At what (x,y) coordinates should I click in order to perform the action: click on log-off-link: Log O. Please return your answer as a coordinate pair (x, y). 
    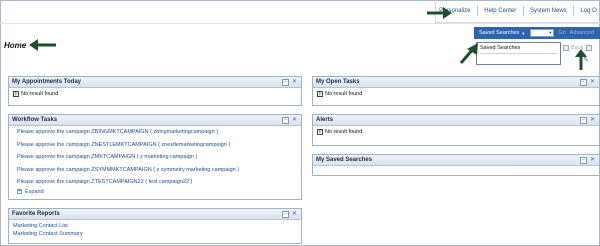
    Looking at the image, I should click on (588, 11).